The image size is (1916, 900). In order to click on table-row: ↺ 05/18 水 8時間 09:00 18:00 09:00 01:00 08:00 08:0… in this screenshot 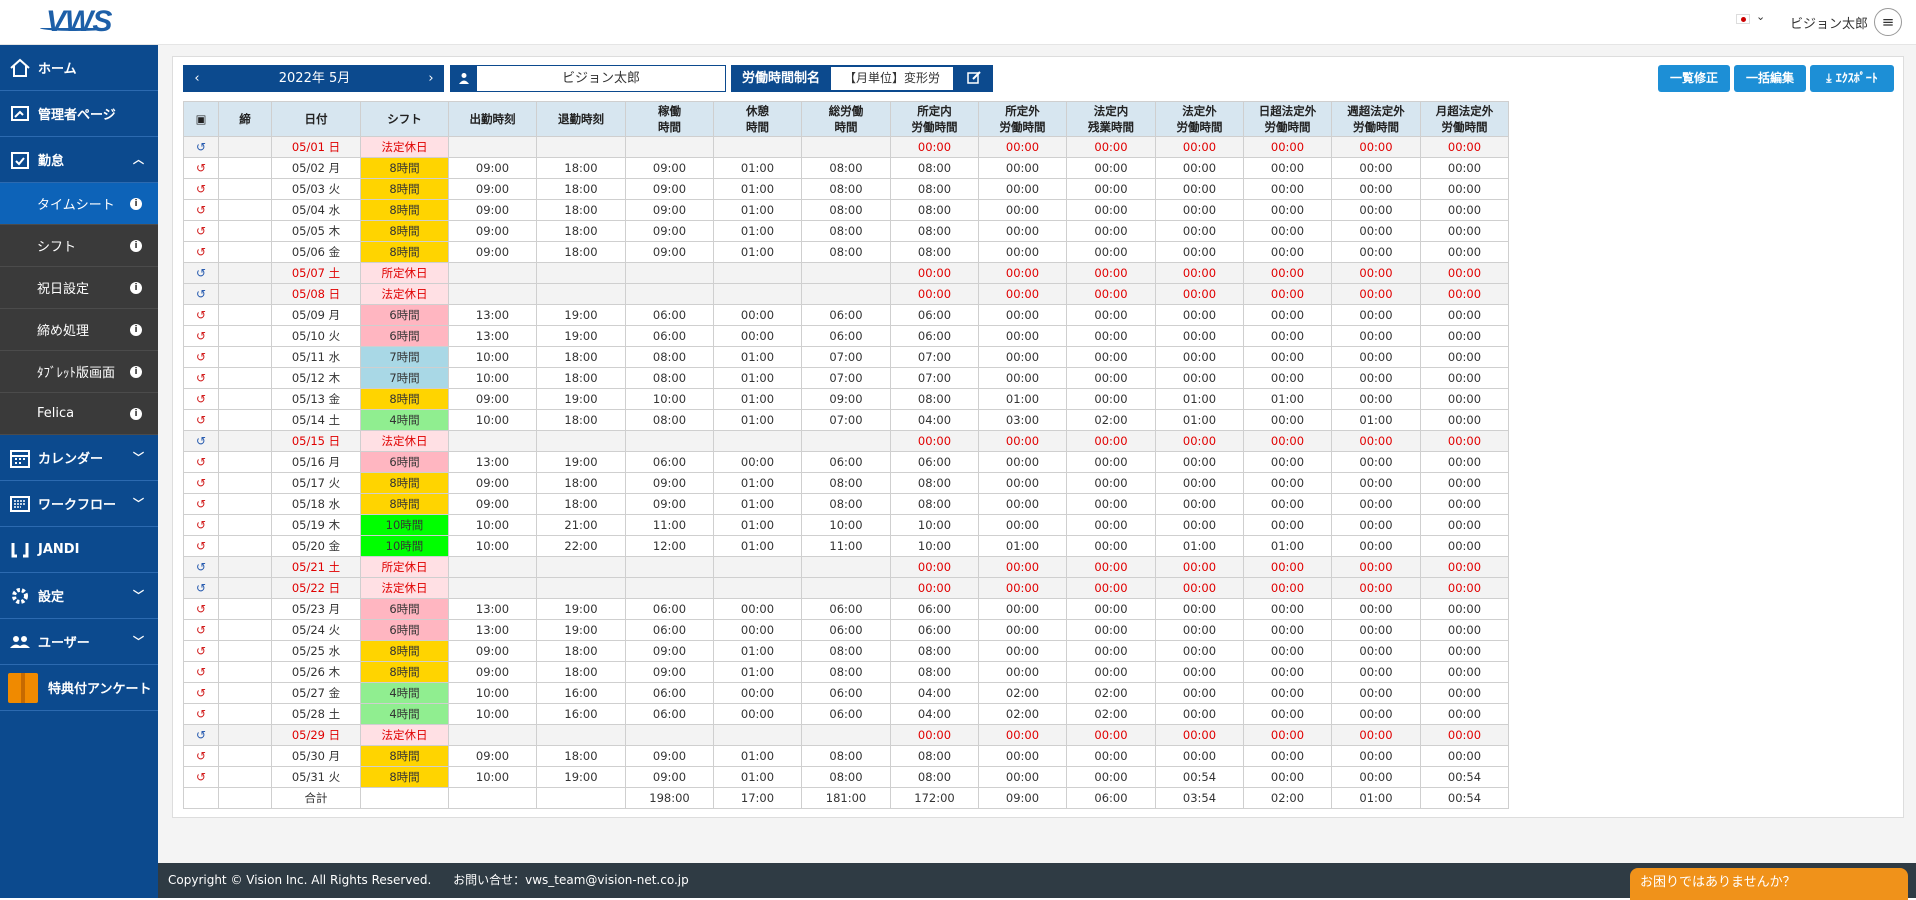, I will do `click(846, 504)`.